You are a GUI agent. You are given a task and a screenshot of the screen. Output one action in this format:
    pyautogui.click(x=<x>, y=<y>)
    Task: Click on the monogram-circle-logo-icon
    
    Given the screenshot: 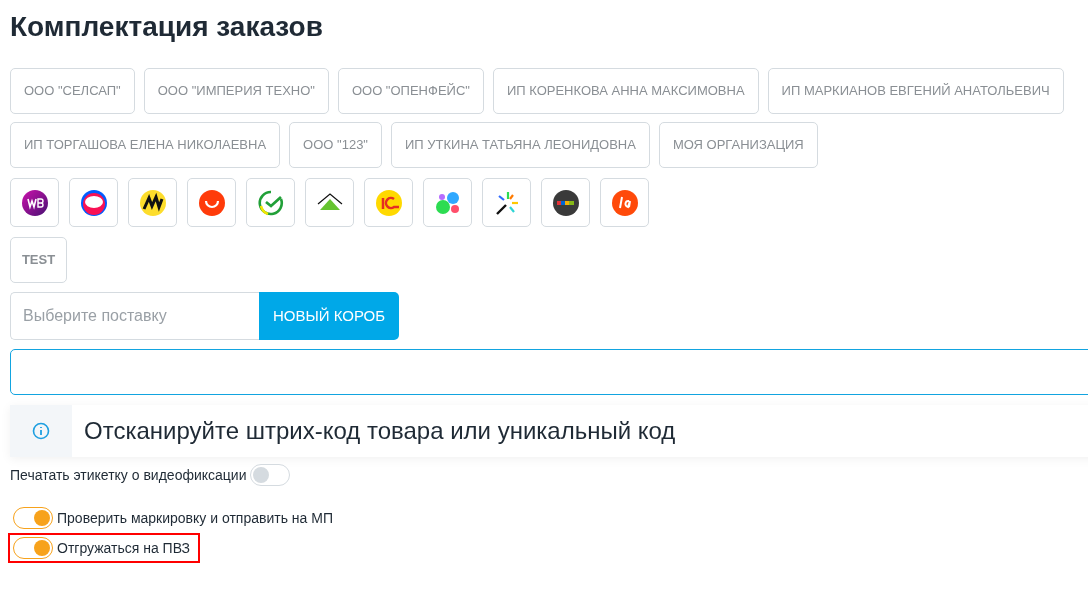 What is the action you would take?
    pyautogui.click(x=34, y=202)
    